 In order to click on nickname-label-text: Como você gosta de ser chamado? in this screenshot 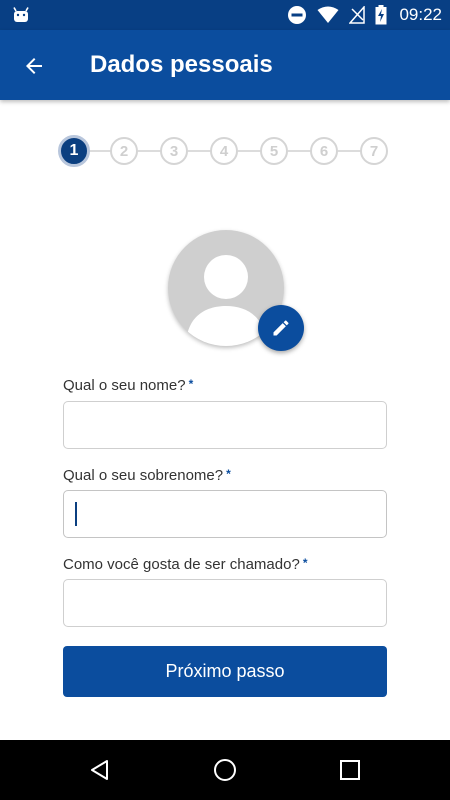, I will do `click(181, 564)`.